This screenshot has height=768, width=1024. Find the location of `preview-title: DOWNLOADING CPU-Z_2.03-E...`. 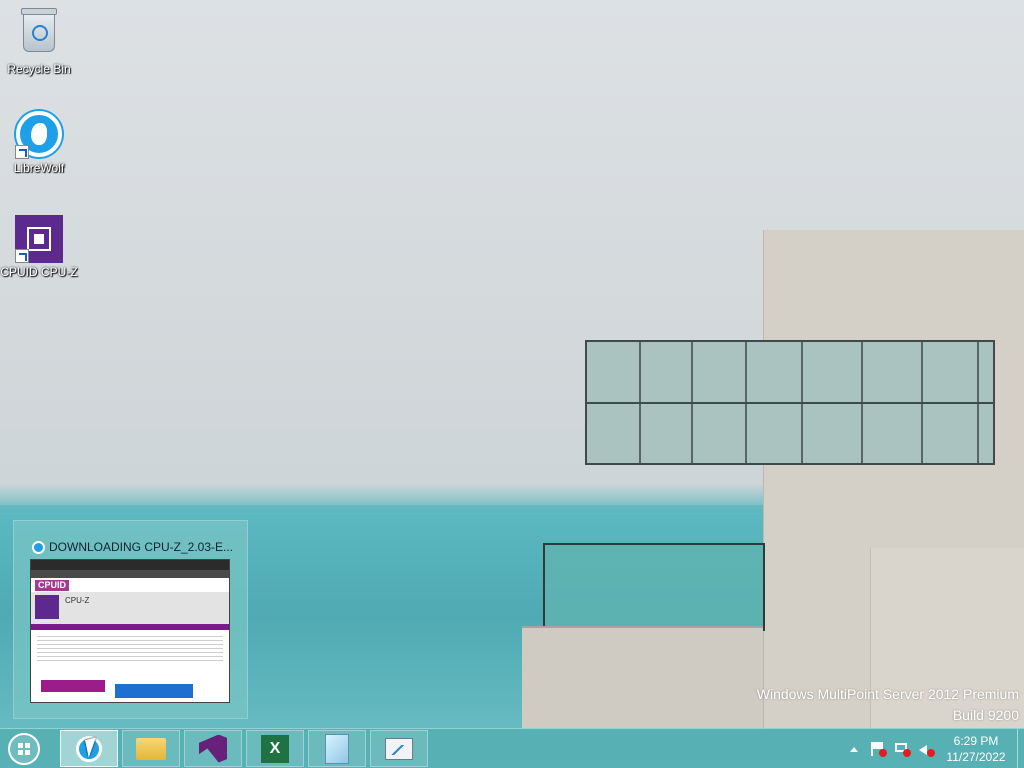

preview-title: DOWNLOADING CPU-Z_2.03-E... is located at coordinates (135, 547).